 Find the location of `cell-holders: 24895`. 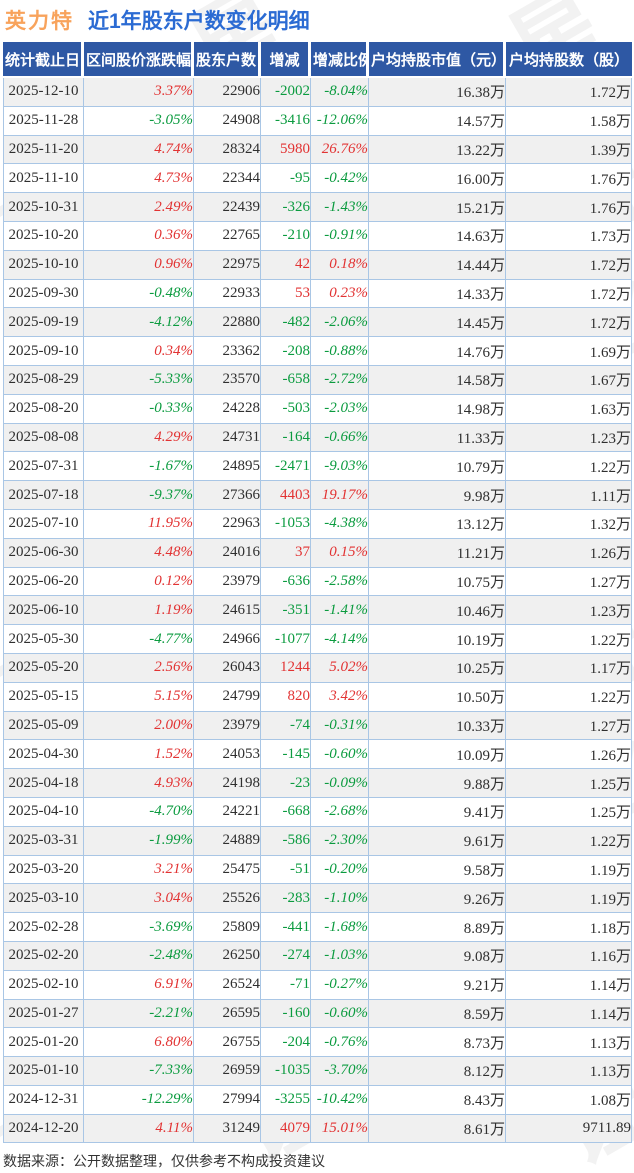

cell-holders: 24895 is located at coordinates (227, 467).